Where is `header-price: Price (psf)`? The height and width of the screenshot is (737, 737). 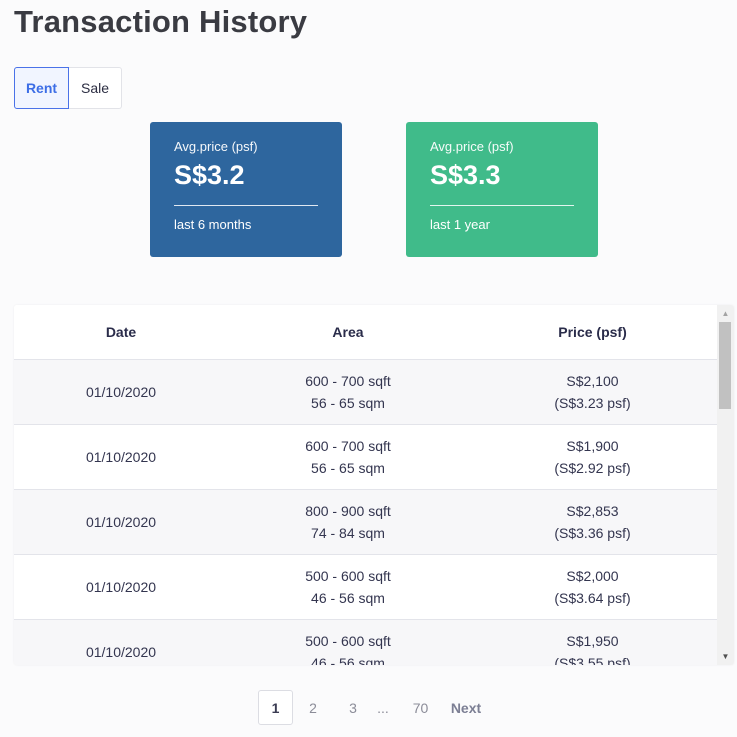
header-price: Price (psf) is located at coordinates (592, 332).